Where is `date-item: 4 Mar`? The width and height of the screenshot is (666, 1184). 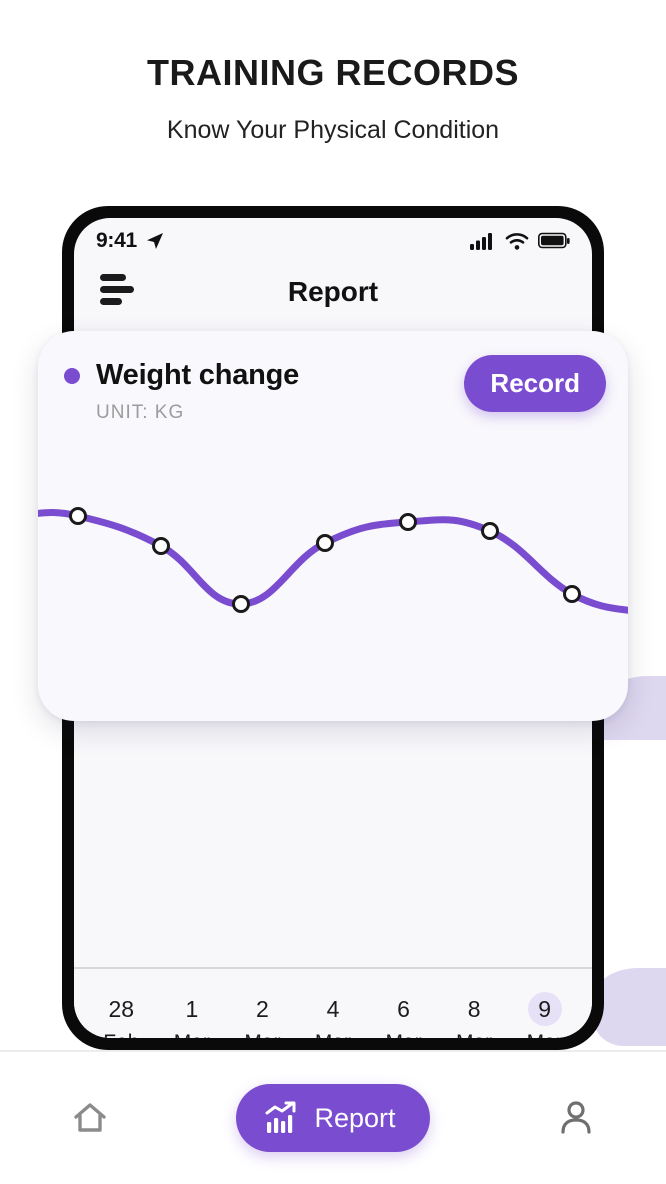
date-item: 4 Mar is located at coordinates (333, 1015).